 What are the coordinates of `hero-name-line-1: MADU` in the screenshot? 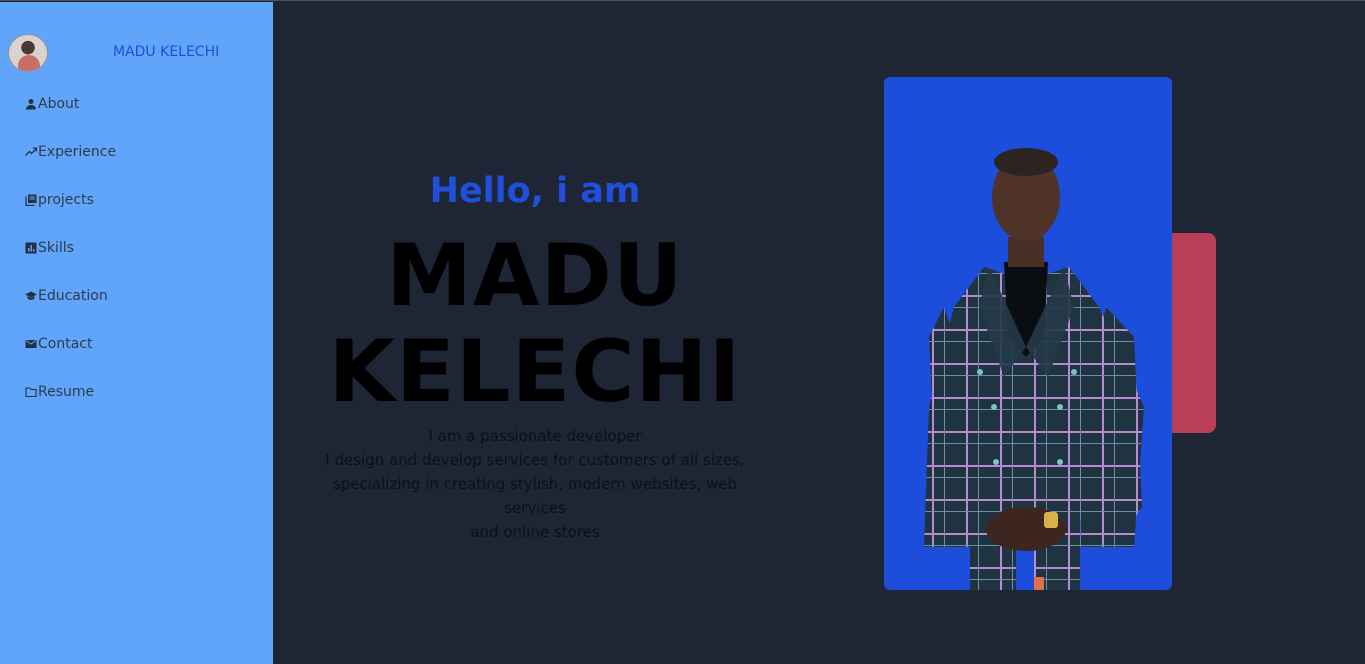 It's located at (535, 276).